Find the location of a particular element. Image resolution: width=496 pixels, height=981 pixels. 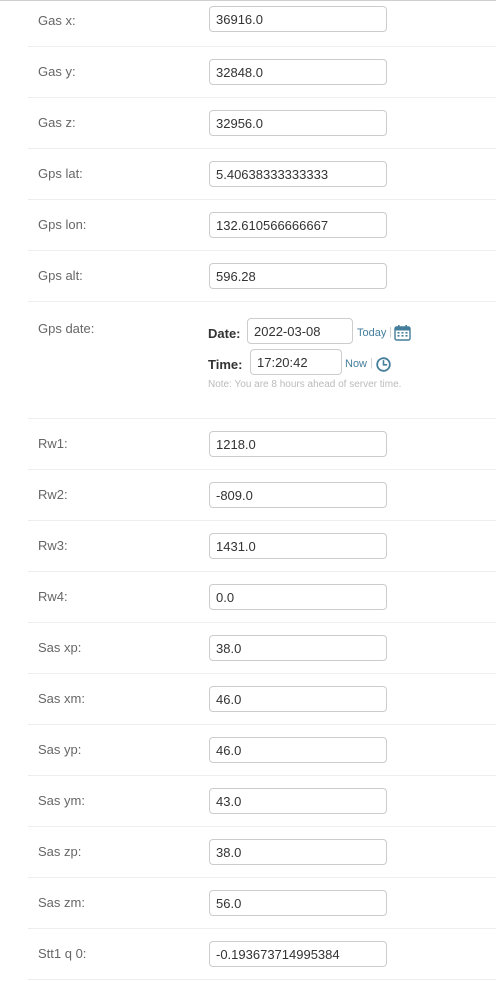

gas-y-label: Gas y: is located at coordinates (57, 71).